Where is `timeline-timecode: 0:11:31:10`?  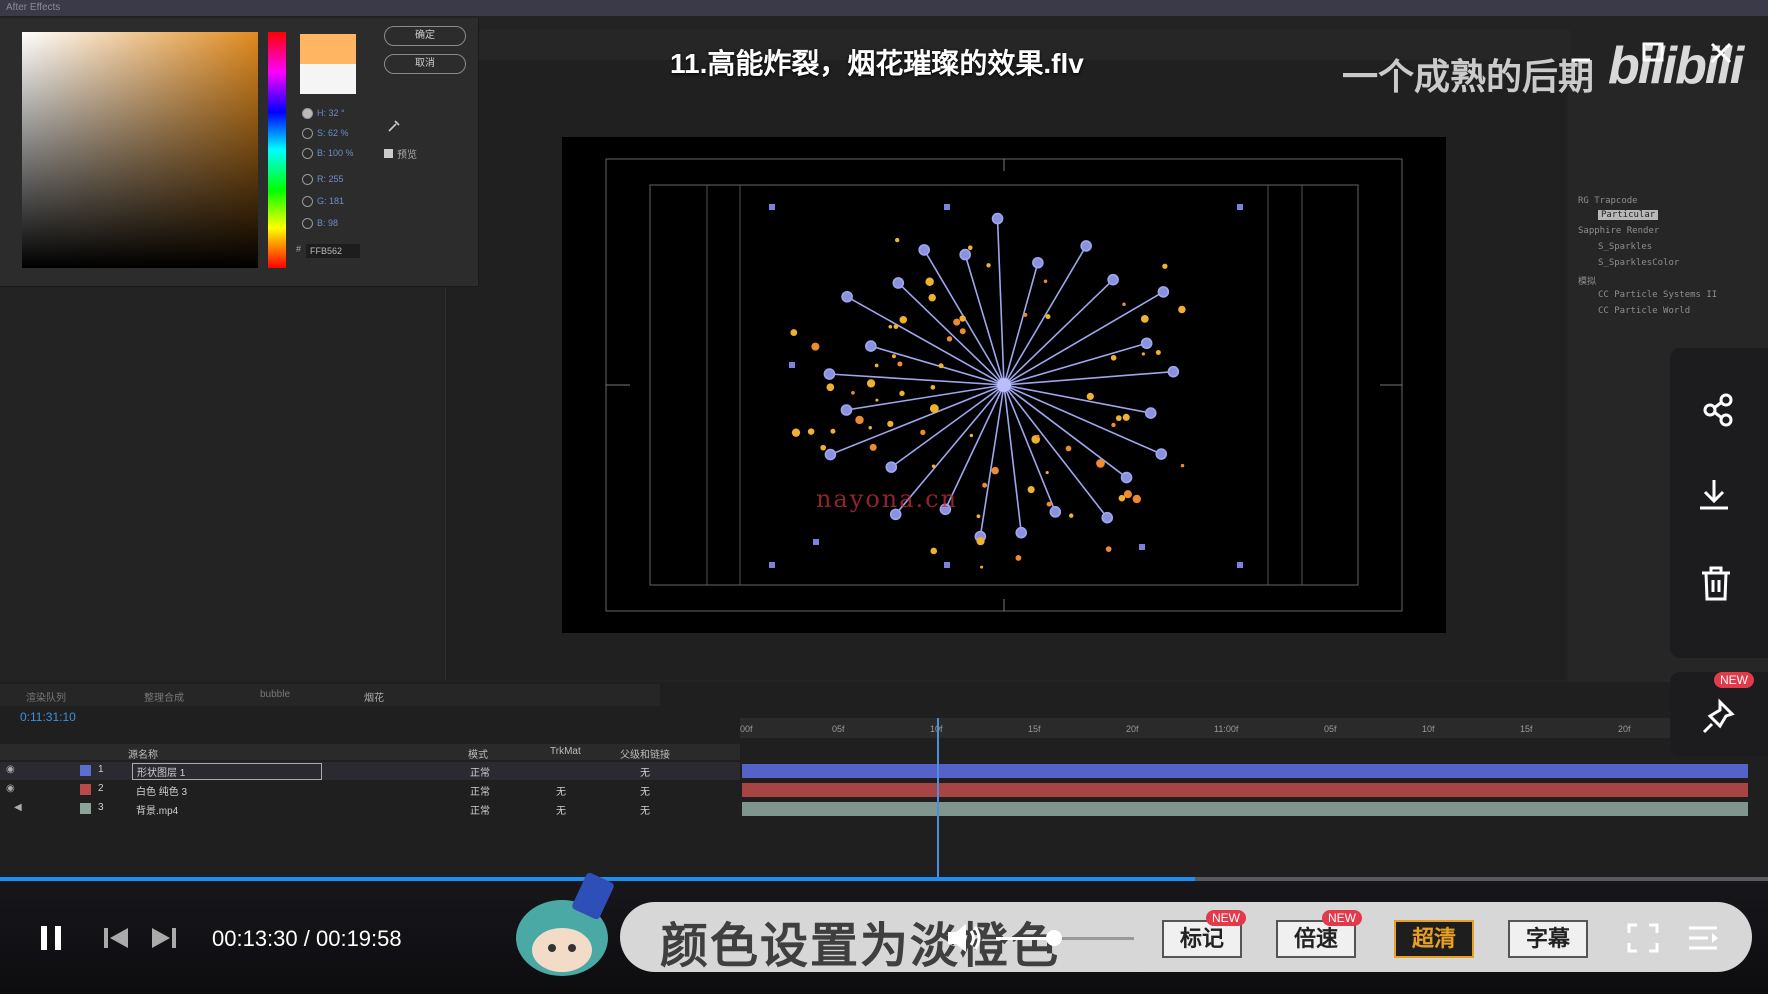 timeline-timecode: 0:11:31:10 is located at coordinates (48, 717).